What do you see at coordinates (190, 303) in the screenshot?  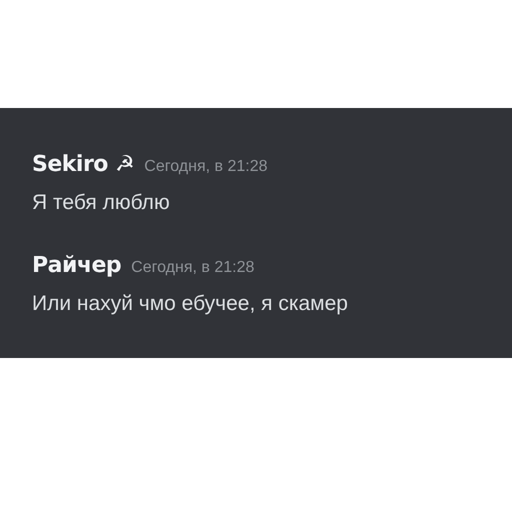 I see `message-text: Или нахуй чмо ебучее, я скамер` at bounding box center [190, 303].